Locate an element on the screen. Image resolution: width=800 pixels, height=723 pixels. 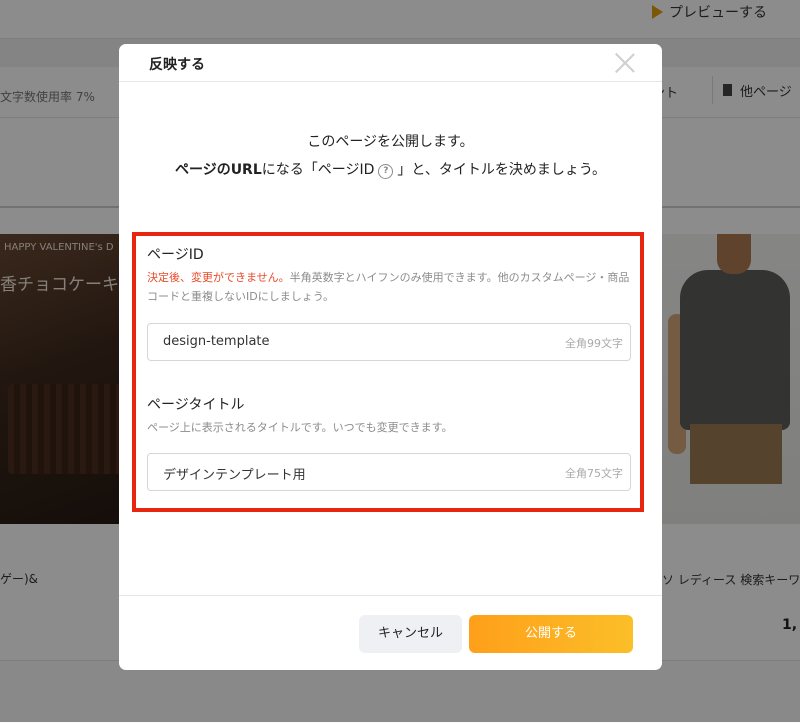
page-id-limit: 全角99文字 is located at coordinates (594, 343).